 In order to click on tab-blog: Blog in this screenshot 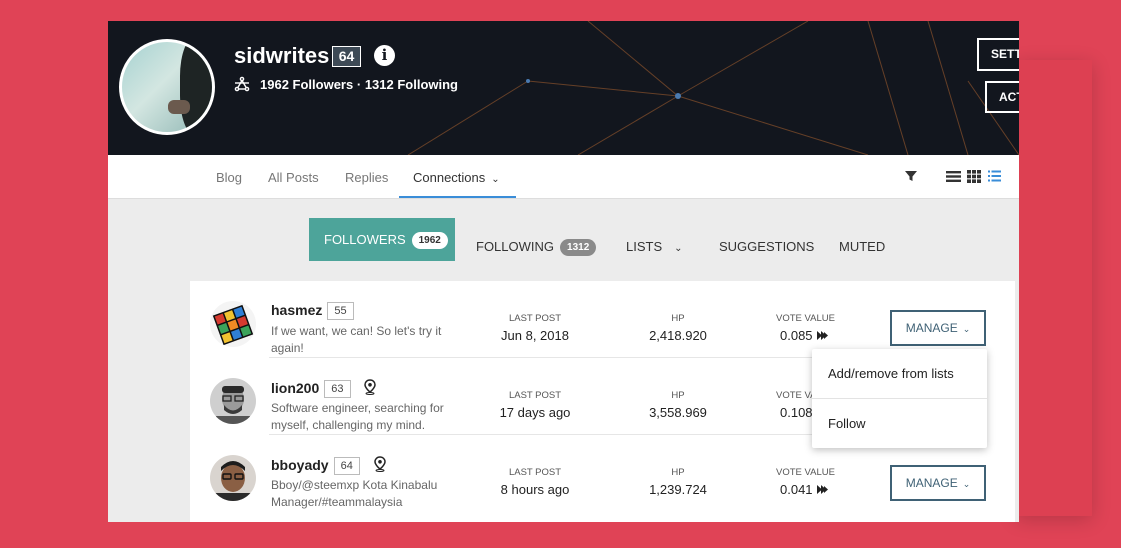, I will do `click(229, 177)`.